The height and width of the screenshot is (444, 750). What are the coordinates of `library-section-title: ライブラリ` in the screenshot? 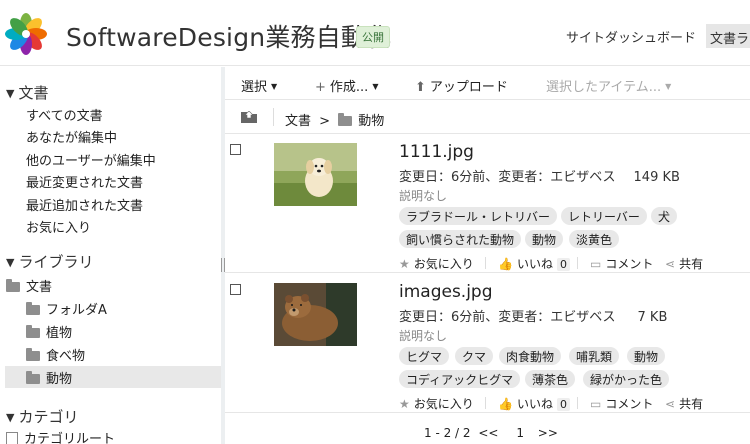 It's located at (56, 262).